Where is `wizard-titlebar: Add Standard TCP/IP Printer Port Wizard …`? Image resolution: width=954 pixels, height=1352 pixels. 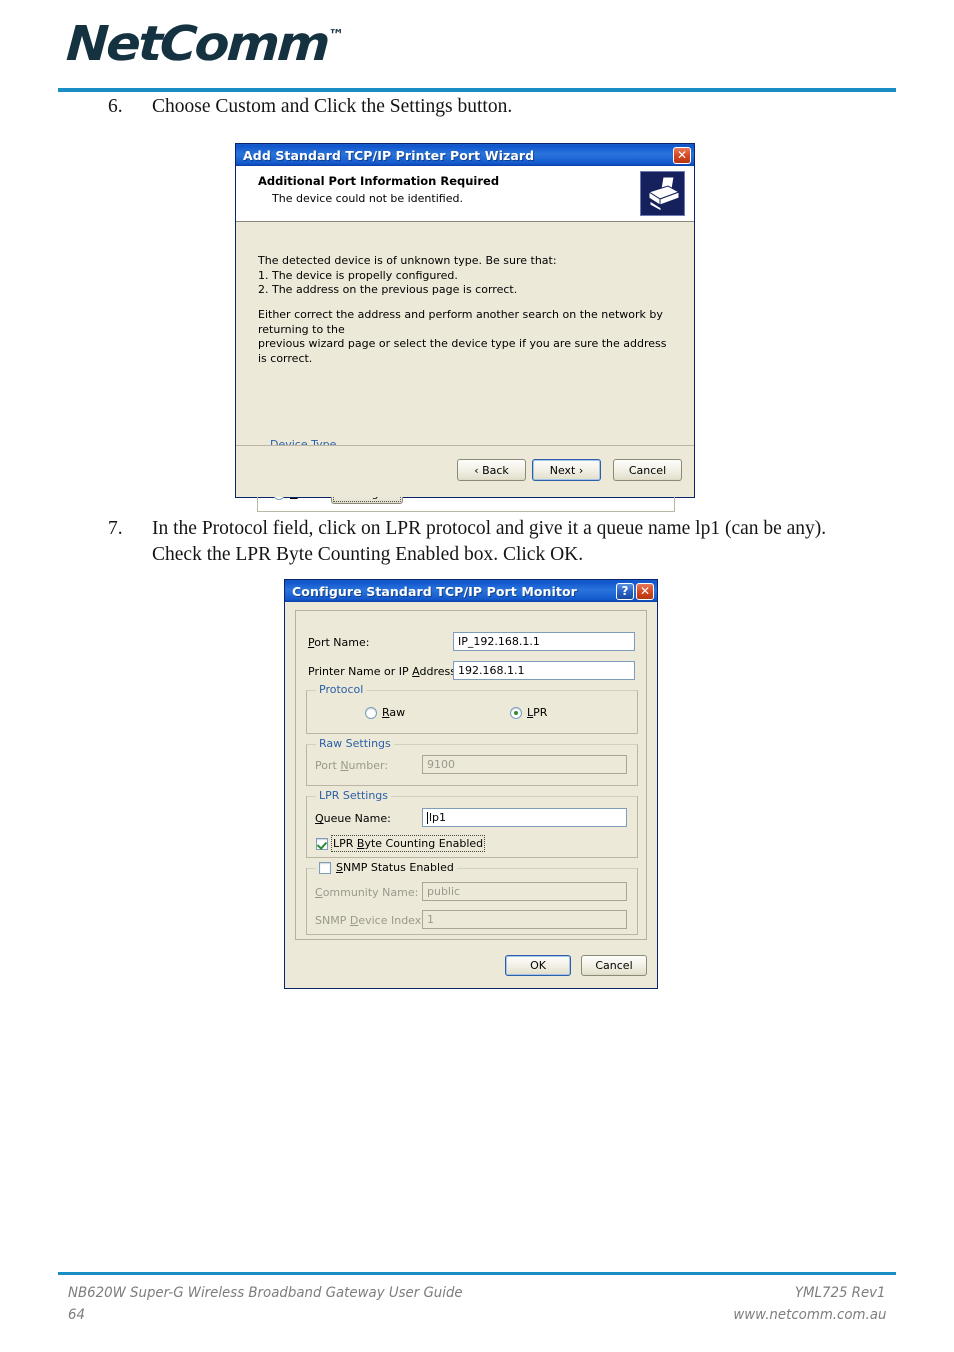 wizard-titlebar: Add Standard TCP/IP Printer Port Wizard … is located at coordinates (465, 155).